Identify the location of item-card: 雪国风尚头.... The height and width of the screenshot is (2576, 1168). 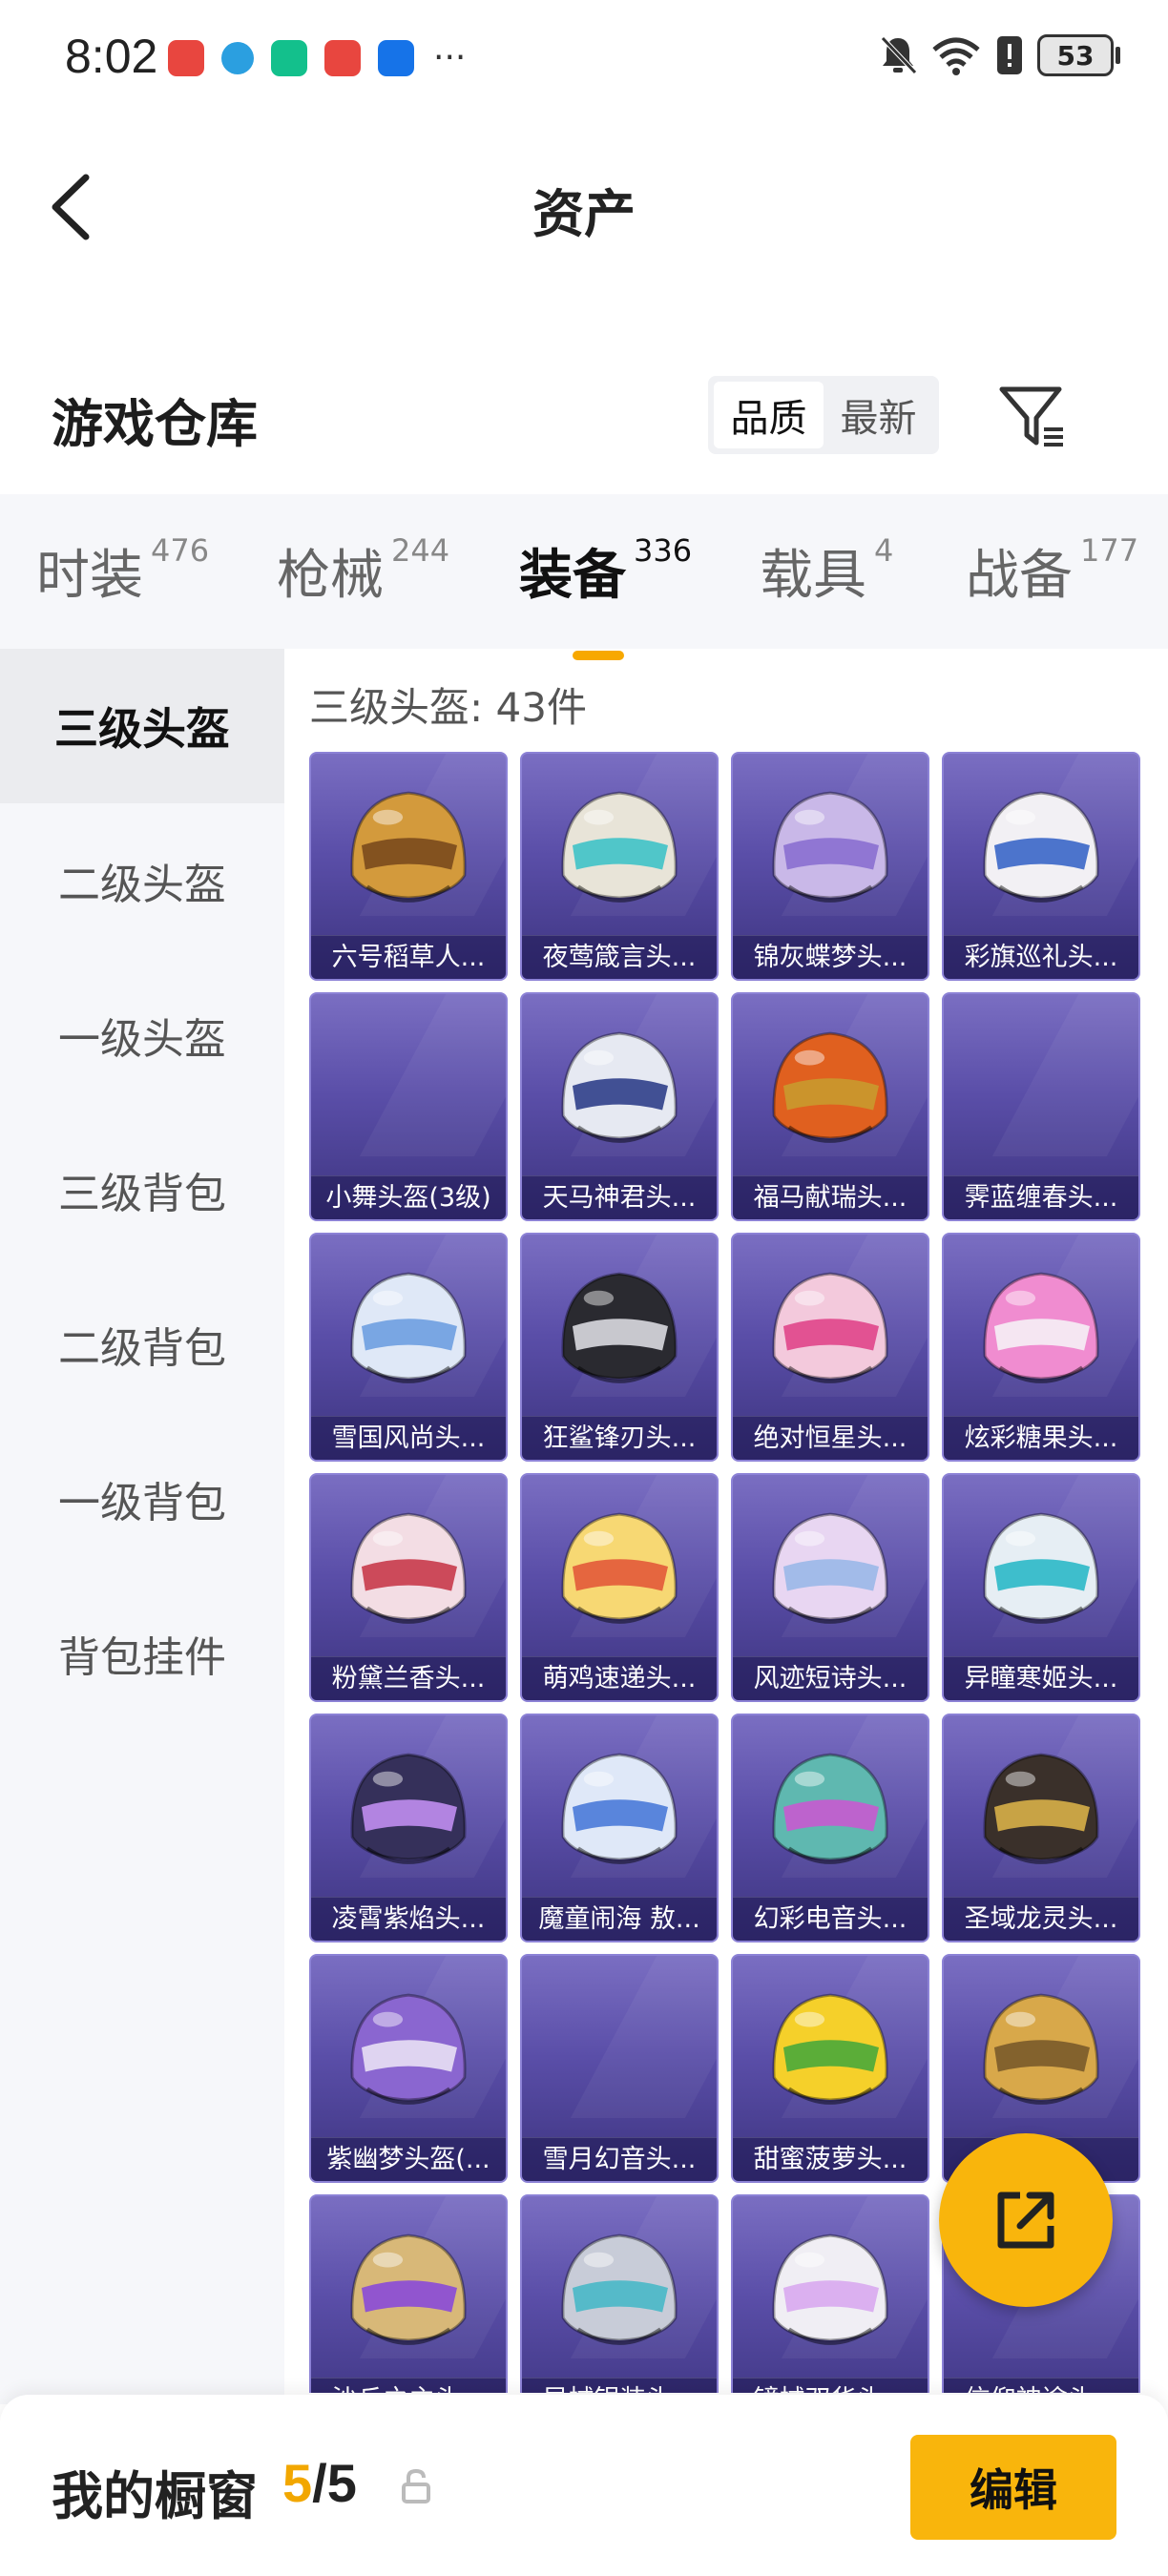
(408, 1347).